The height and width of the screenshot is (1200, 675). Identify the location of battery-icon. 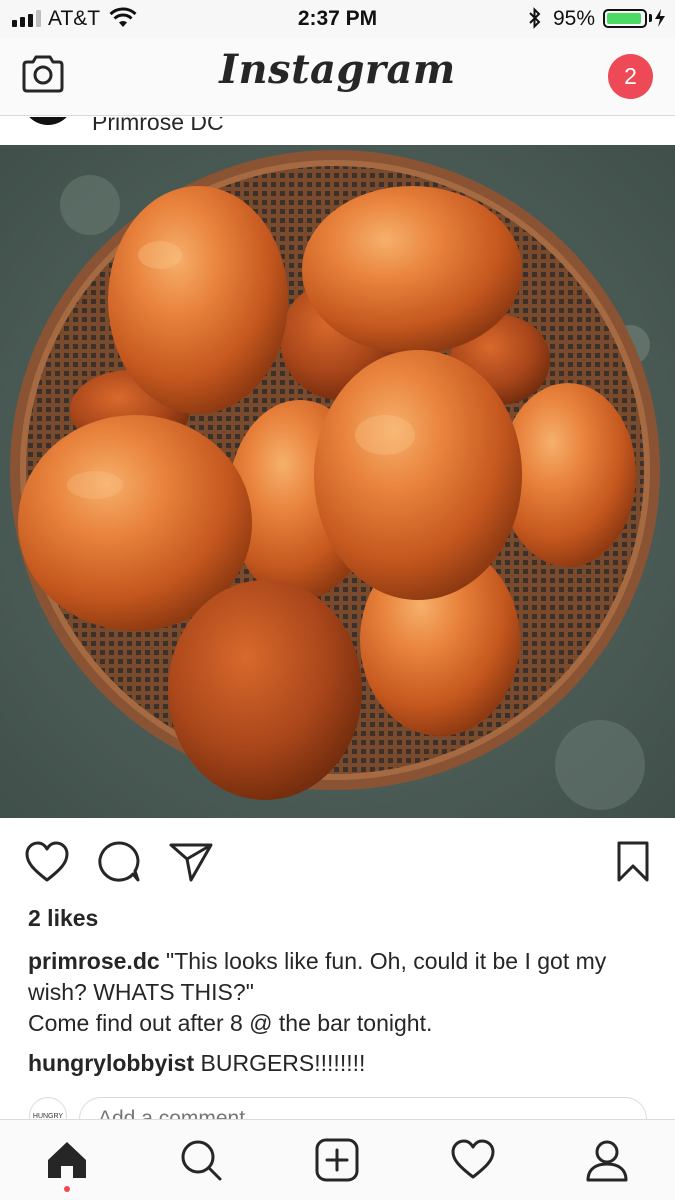
(625, 18).